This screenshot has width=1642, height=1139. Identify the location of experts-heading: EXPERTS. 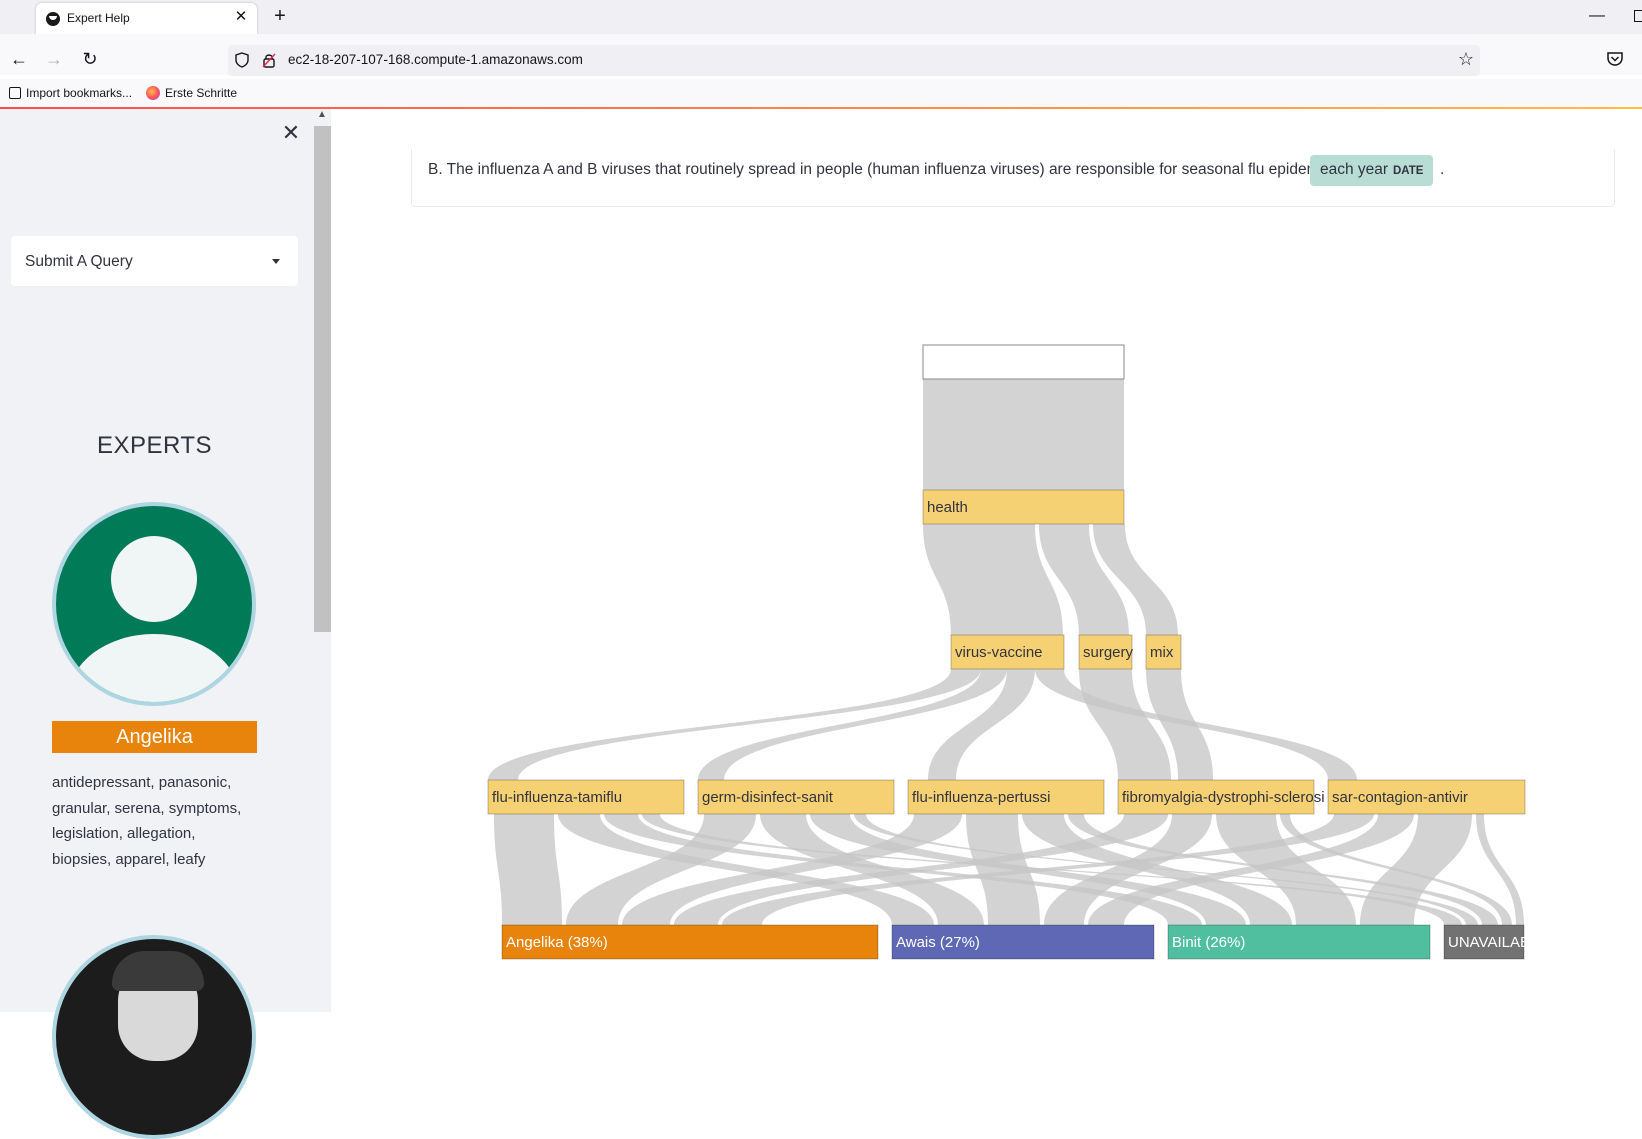
(154, 445).